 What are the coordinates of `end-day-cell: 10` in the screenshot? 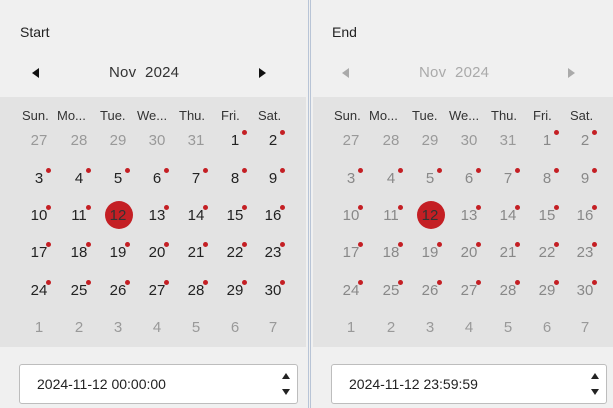 It's located at (351, 216).